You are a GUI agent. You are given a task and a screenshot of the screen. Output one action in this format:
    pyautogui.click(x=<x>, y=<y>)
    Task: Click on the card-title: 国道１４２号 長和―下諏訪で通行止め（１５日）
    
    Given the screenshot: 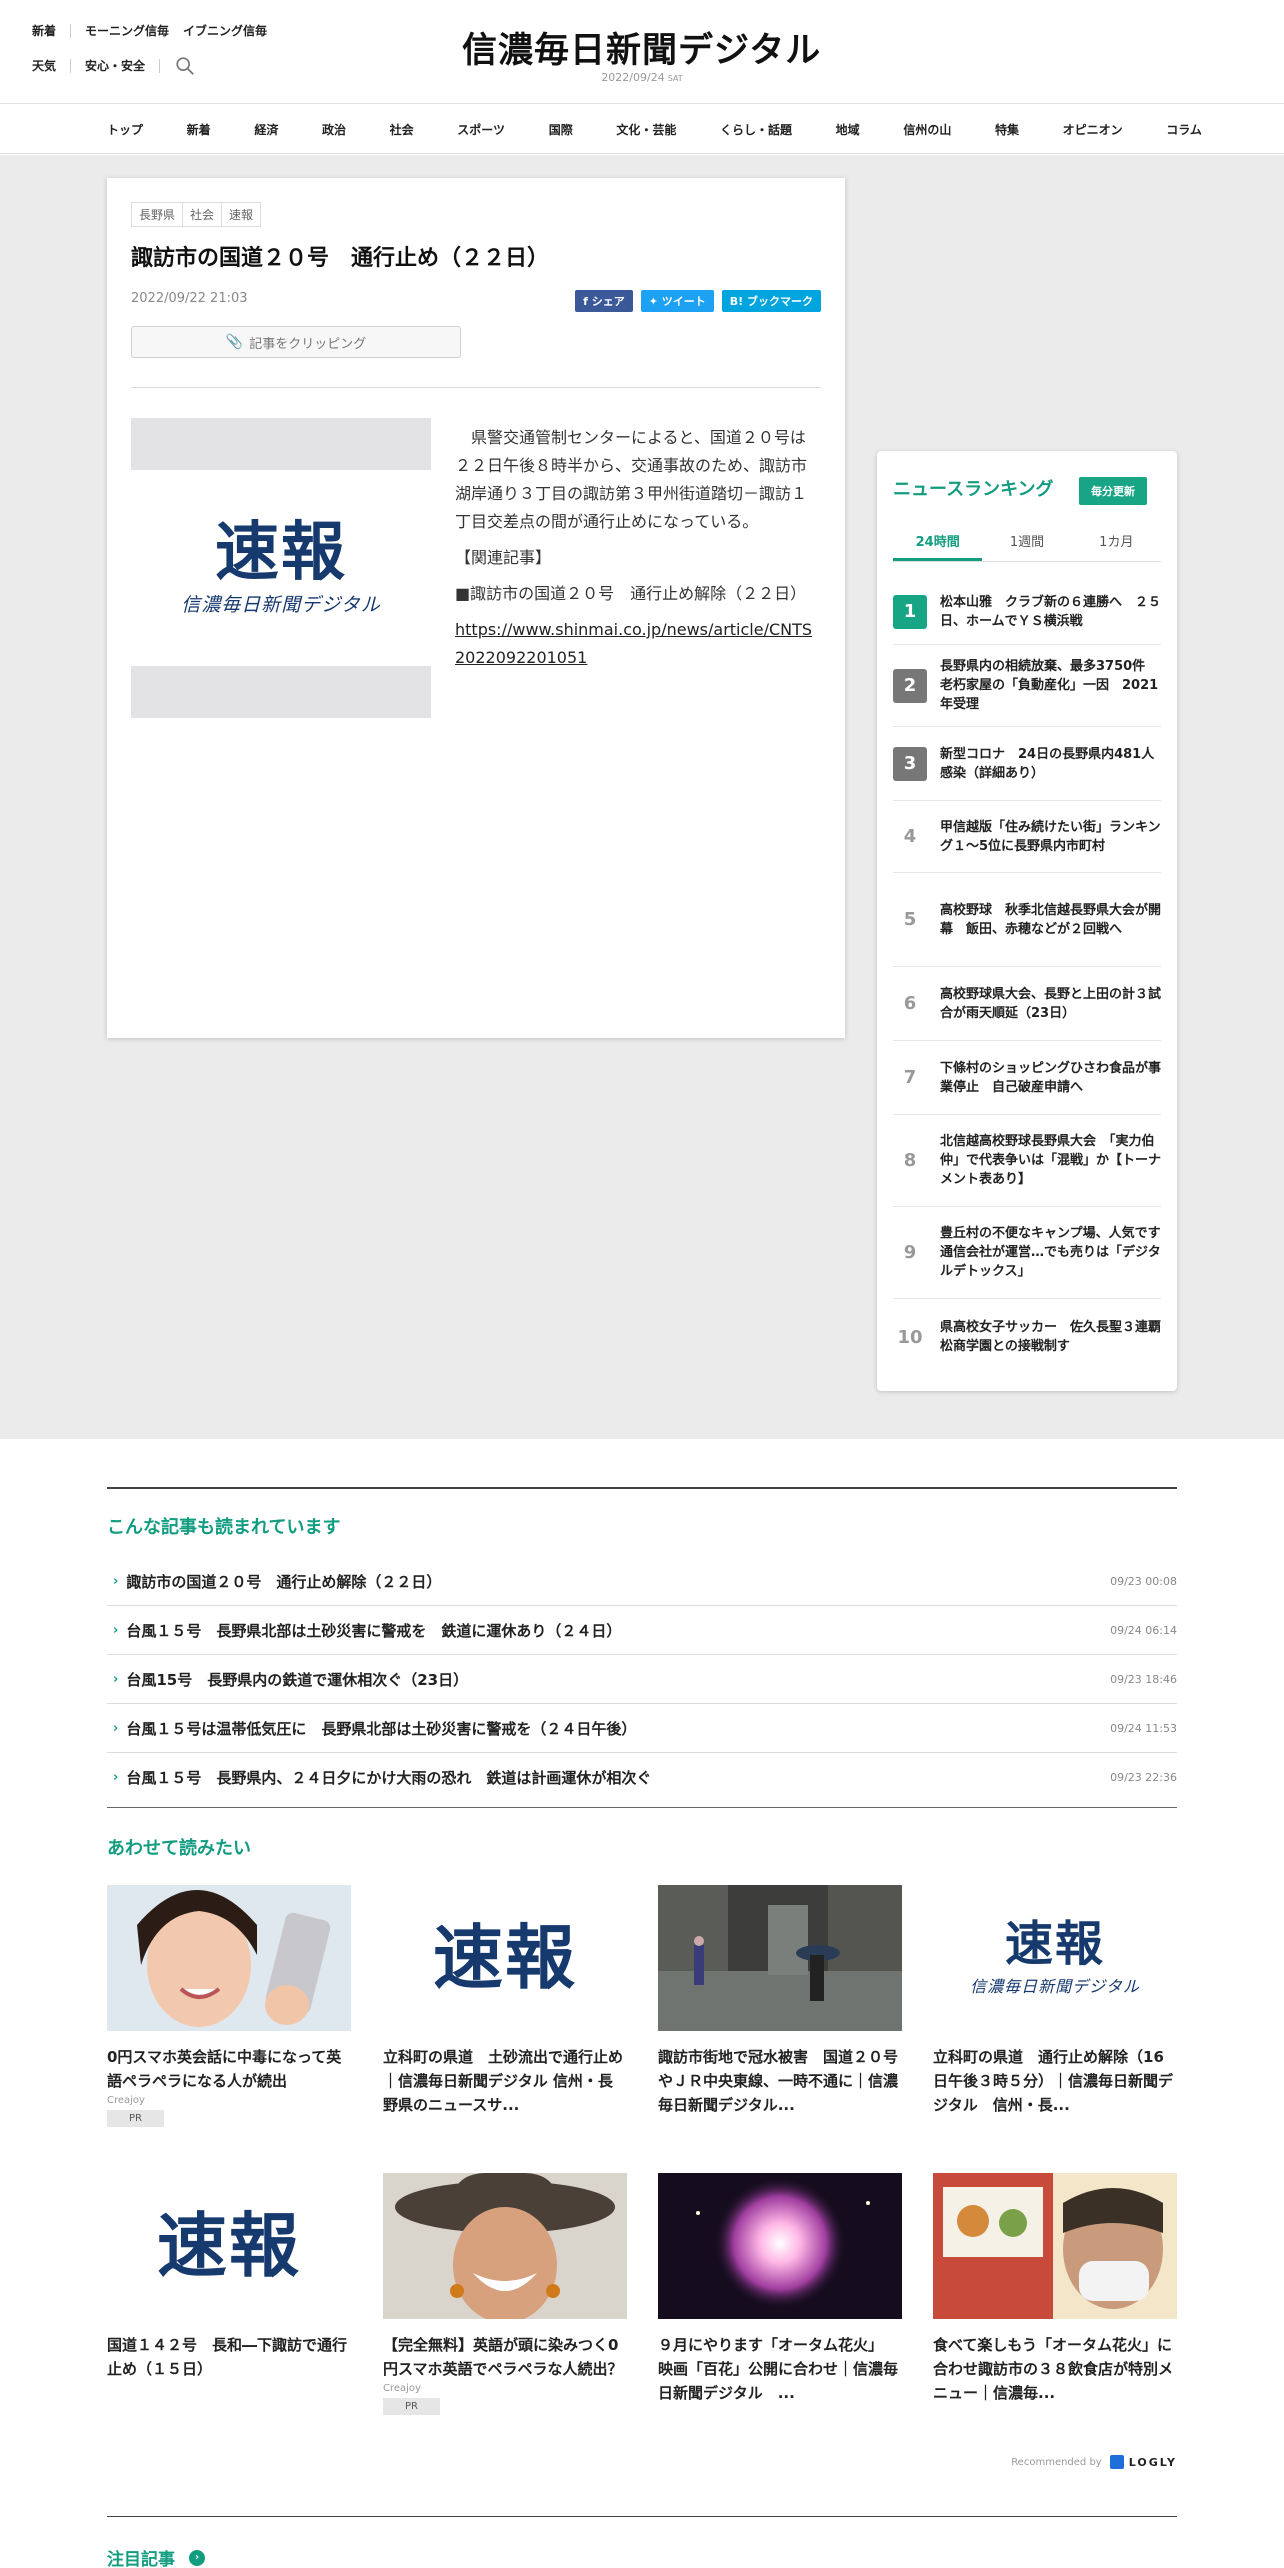 What is the action you would take?
    pyautogui.click(x=227, y=2357)
    